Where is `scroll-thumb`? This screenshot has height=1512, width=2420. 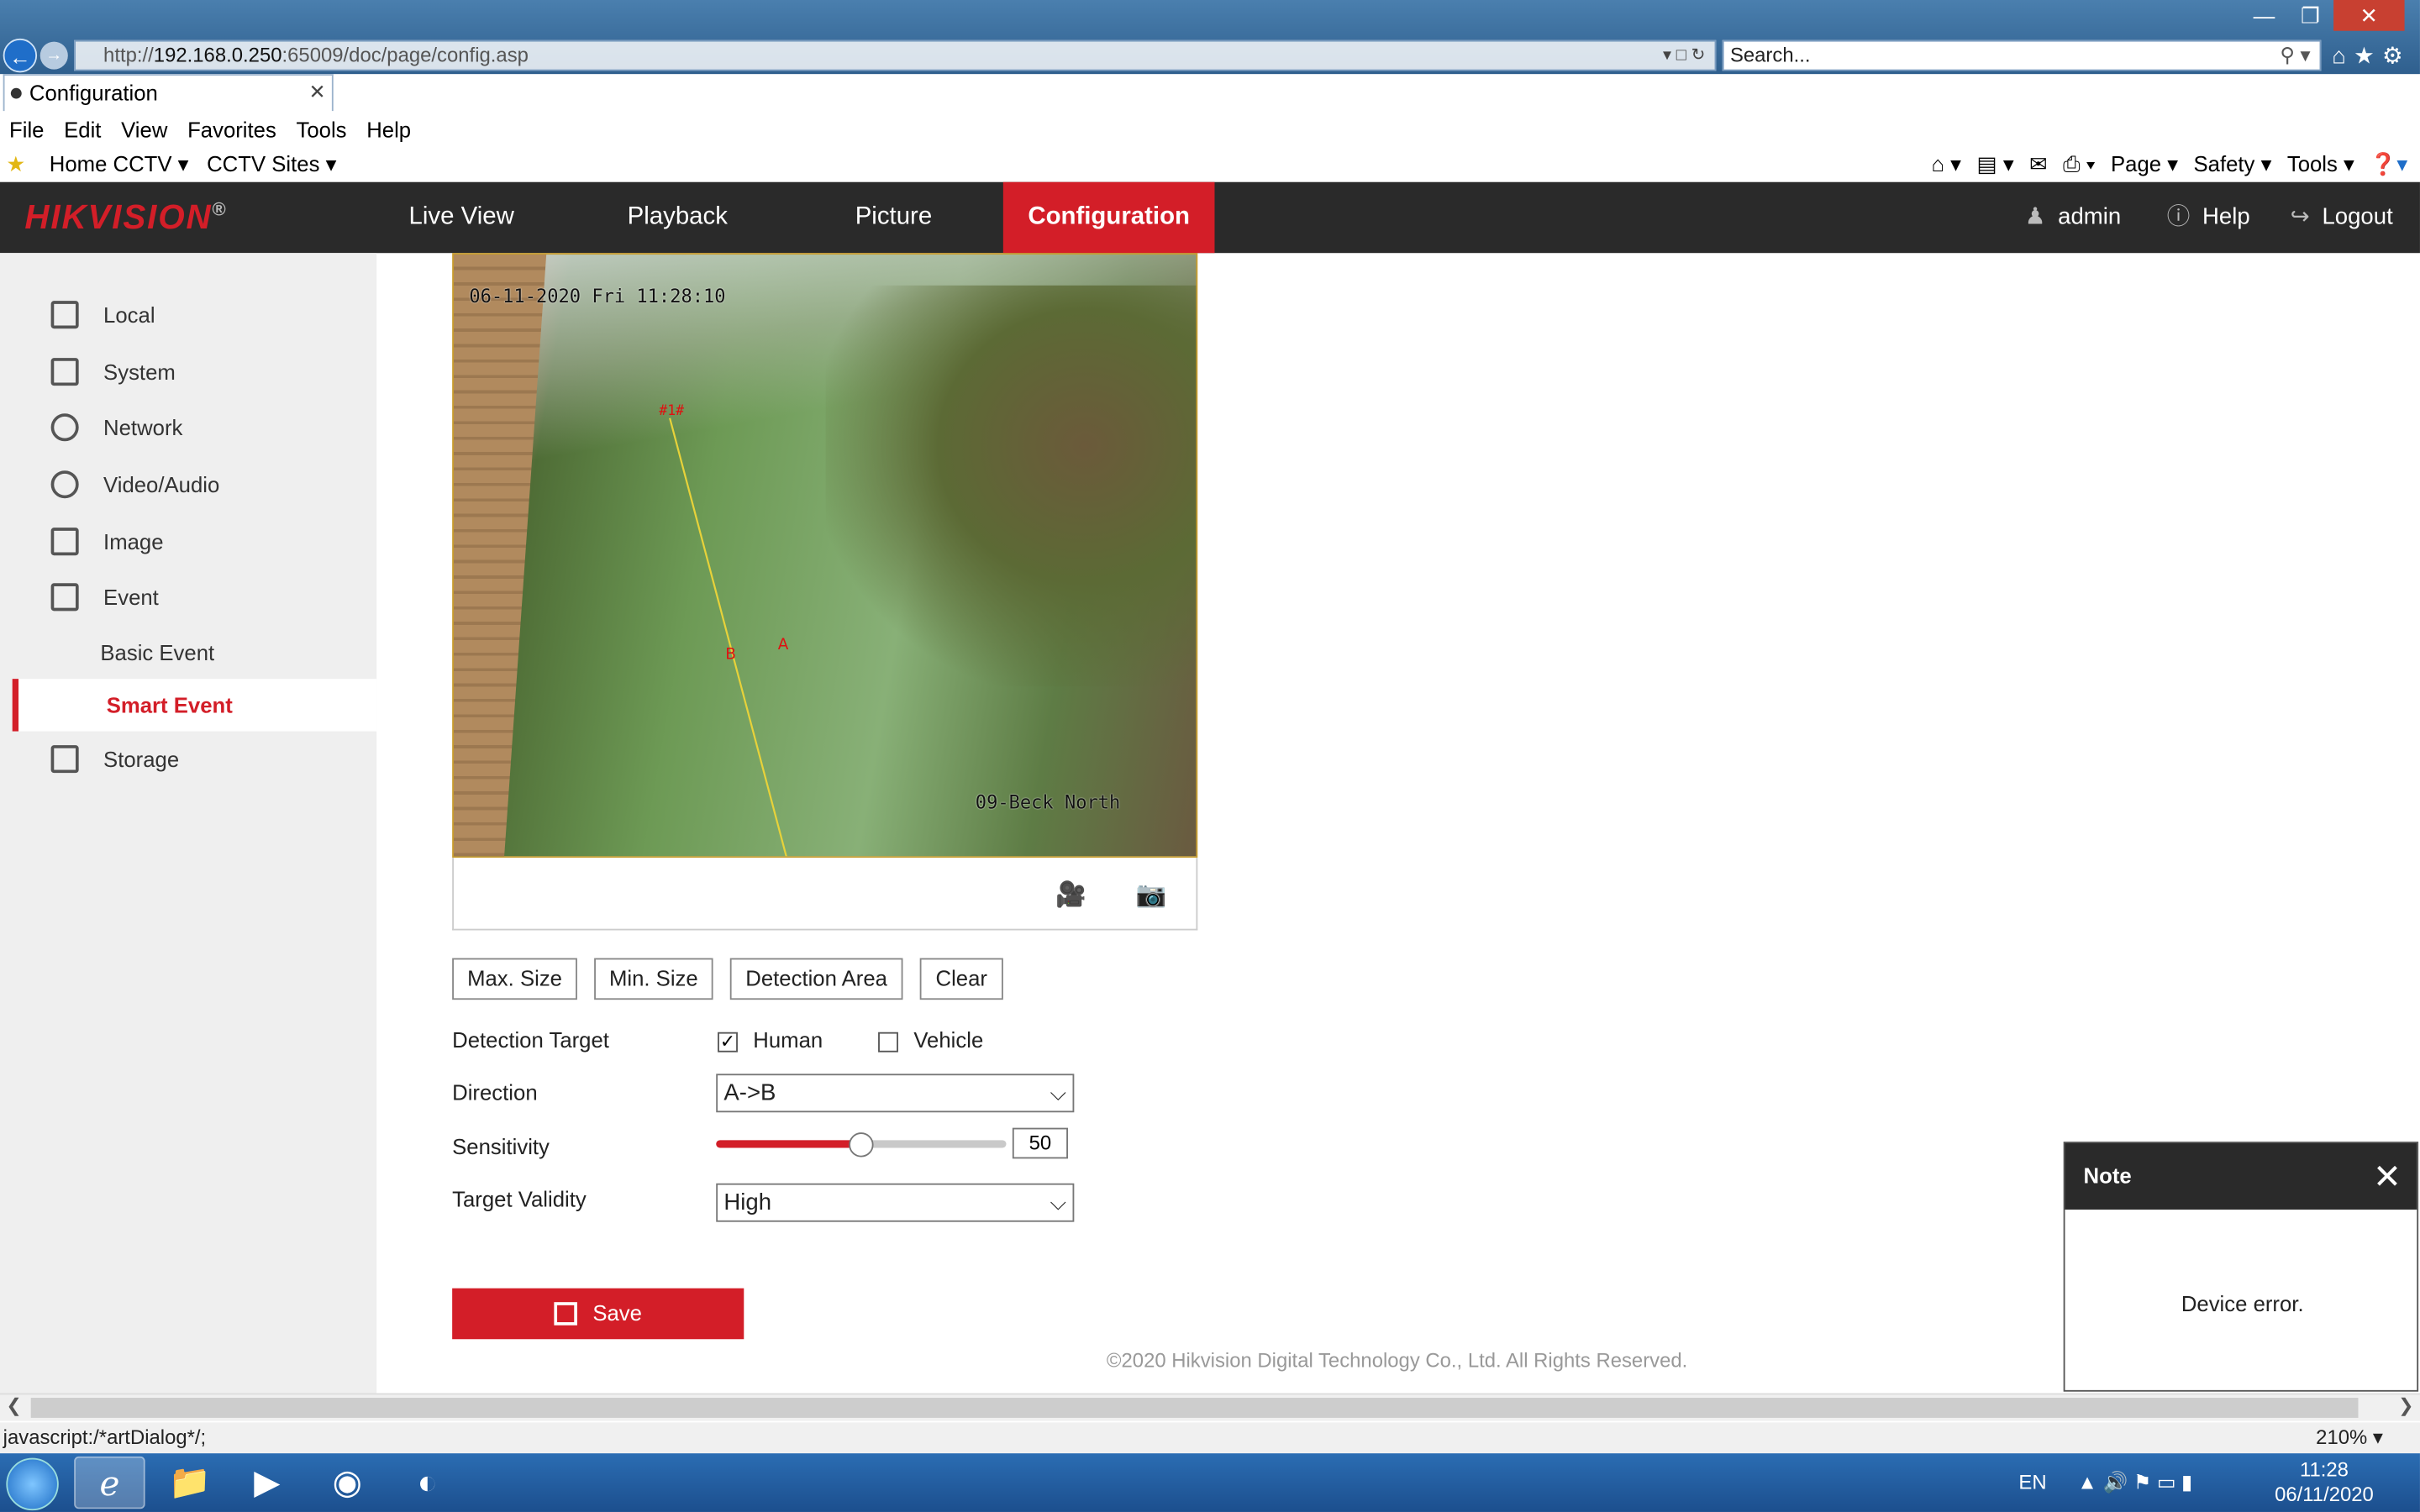 scroll-thumb is located at coordinates (1195, 1408).